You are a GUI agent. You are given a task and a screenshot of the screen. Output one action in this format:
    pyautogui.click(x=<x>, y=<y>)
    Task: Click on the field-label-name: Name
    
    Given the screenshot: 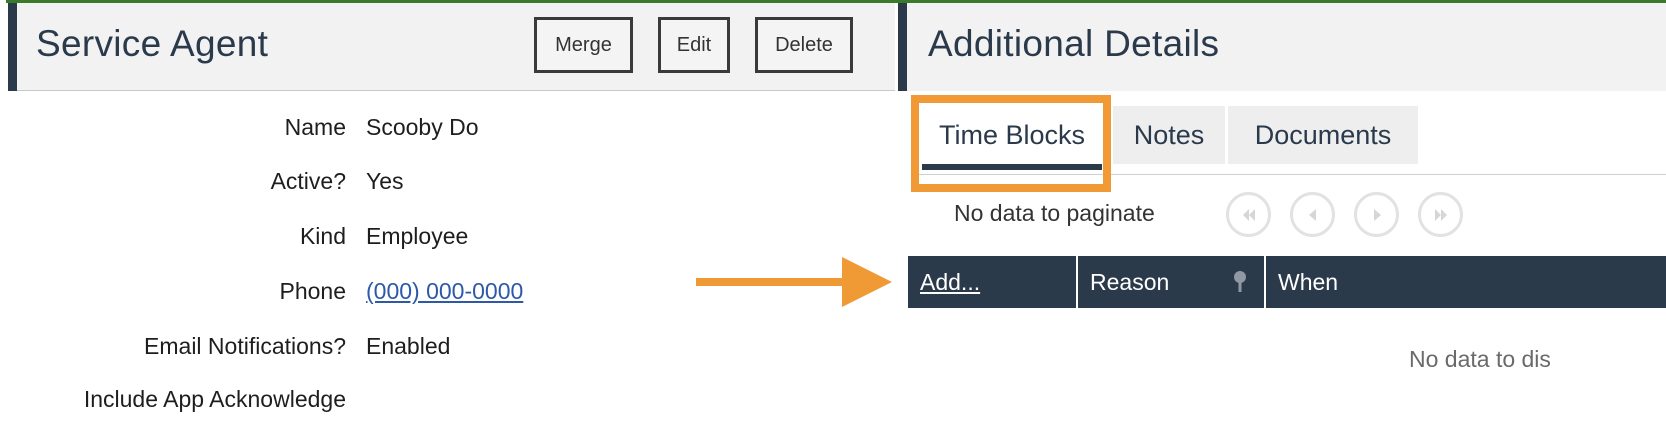 What is the action you would take?
    pyautogui.click(x=315, y=127)
    